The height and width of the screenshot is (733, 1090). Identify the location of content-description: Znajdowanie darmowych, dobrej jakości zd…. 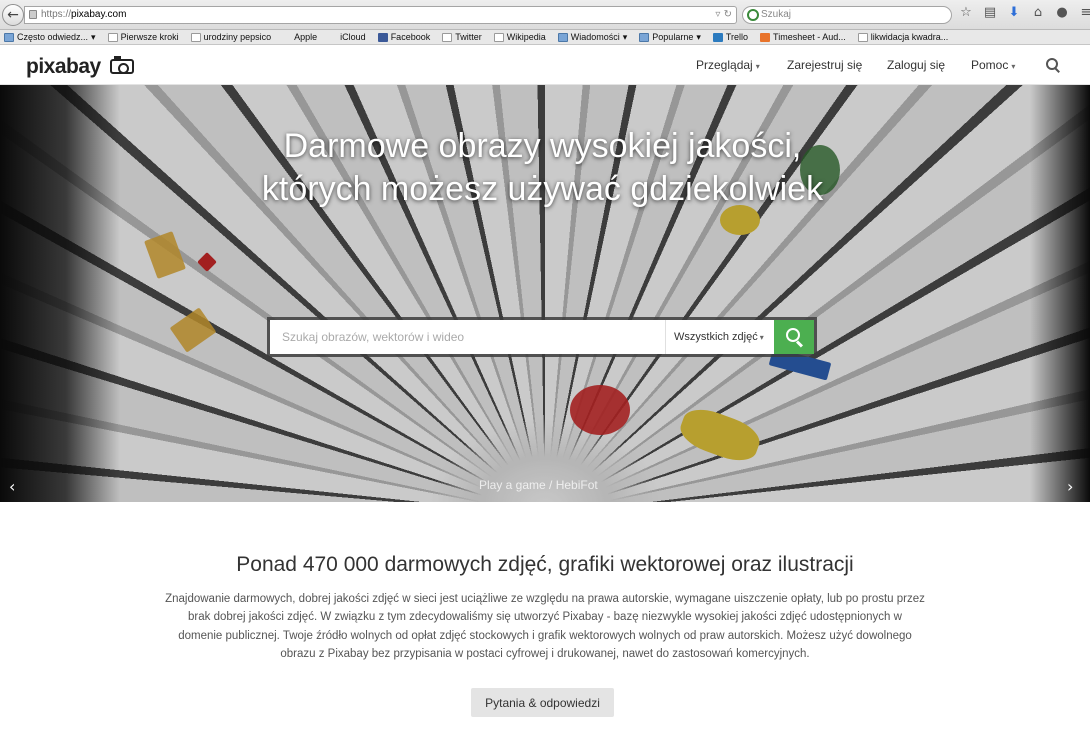
(545, 626).